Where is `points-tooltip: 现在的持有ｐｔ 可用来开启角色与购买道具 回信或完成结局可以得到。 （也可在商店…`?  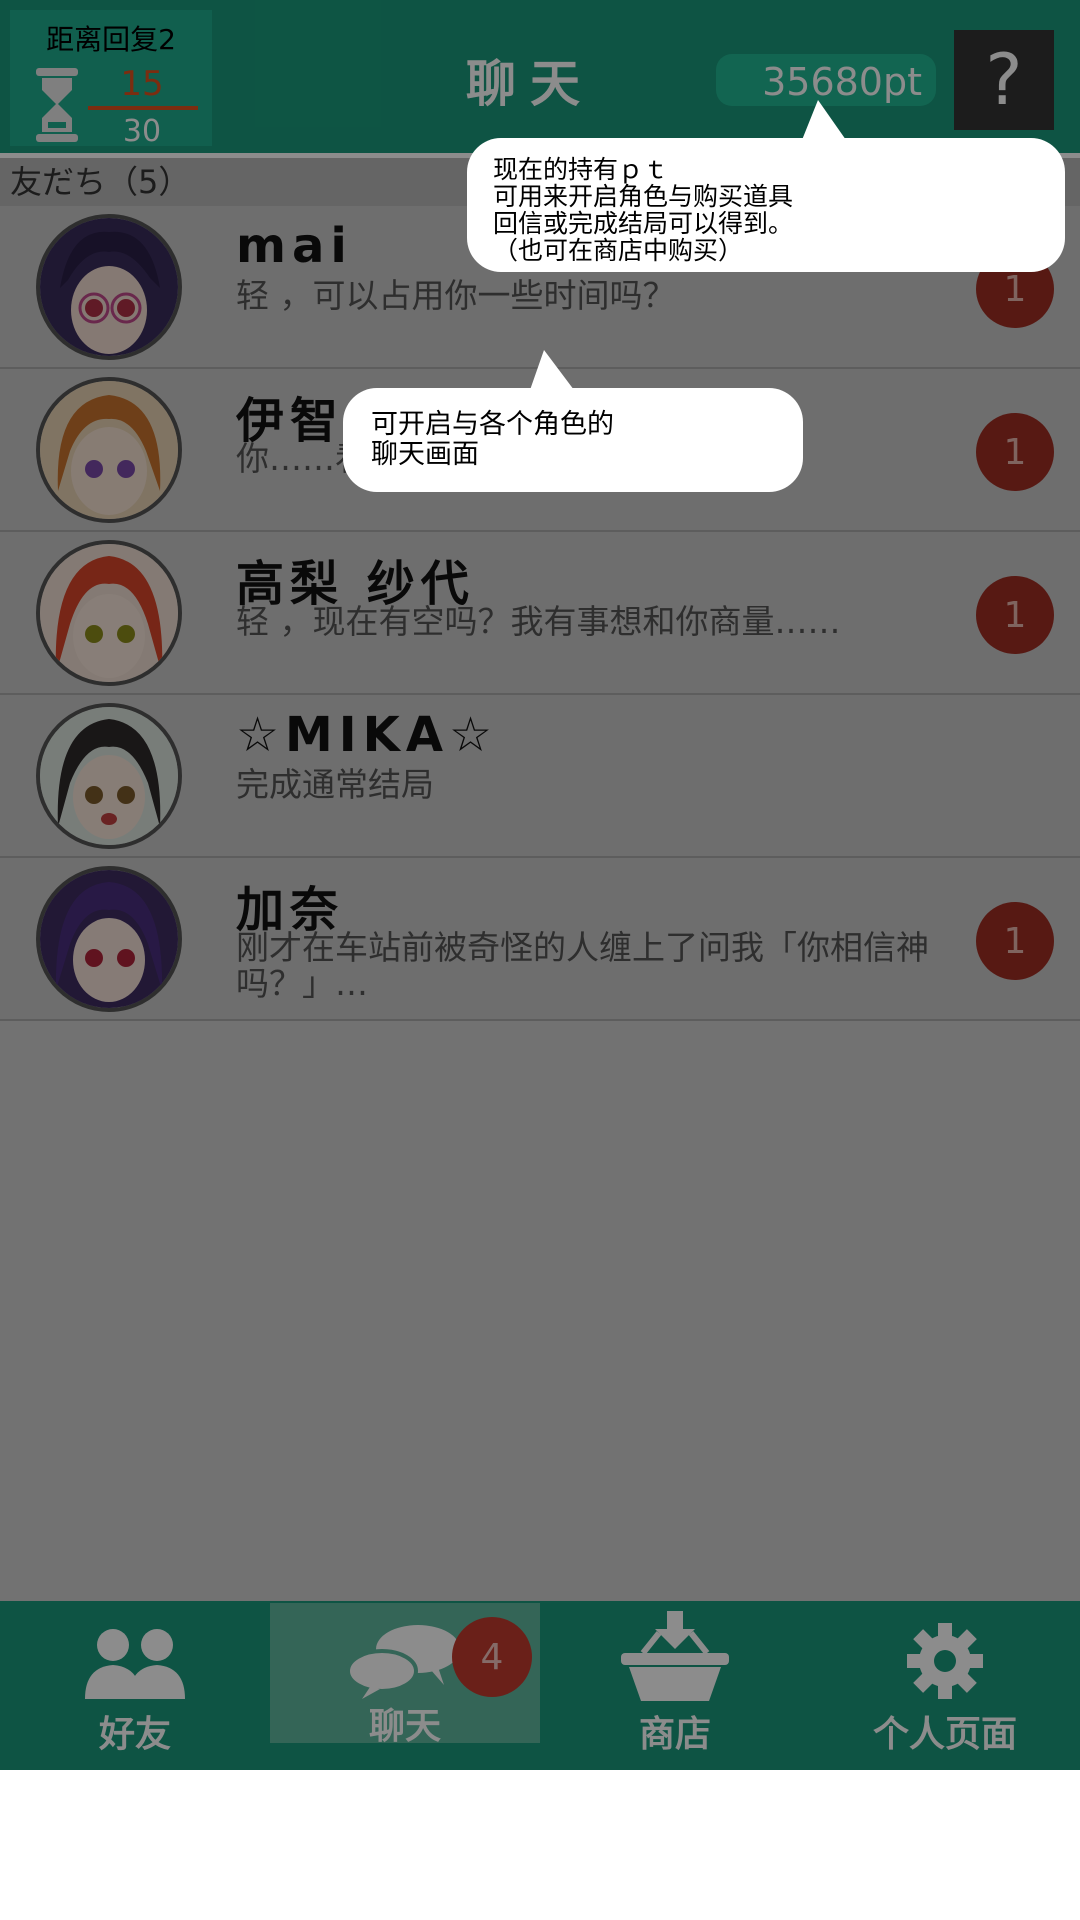 points-tooltip: 现在的持有ｐｔ 可用来开启角色与购买道具 回信或完成结局可以得到。 （也可在商店… is located at coordinates (766, 205).